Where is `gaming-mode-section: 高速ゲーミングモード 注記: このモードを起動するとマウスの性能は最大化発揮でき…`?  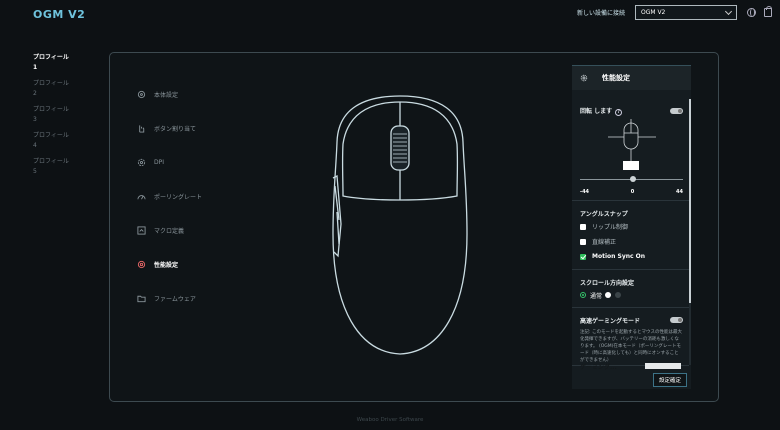
gaming-mode-section: 高速ゲーミングモード 注記: このモードを起動するとマウスの性能は最大化発揮でき… is located at coordinates (631, 336).